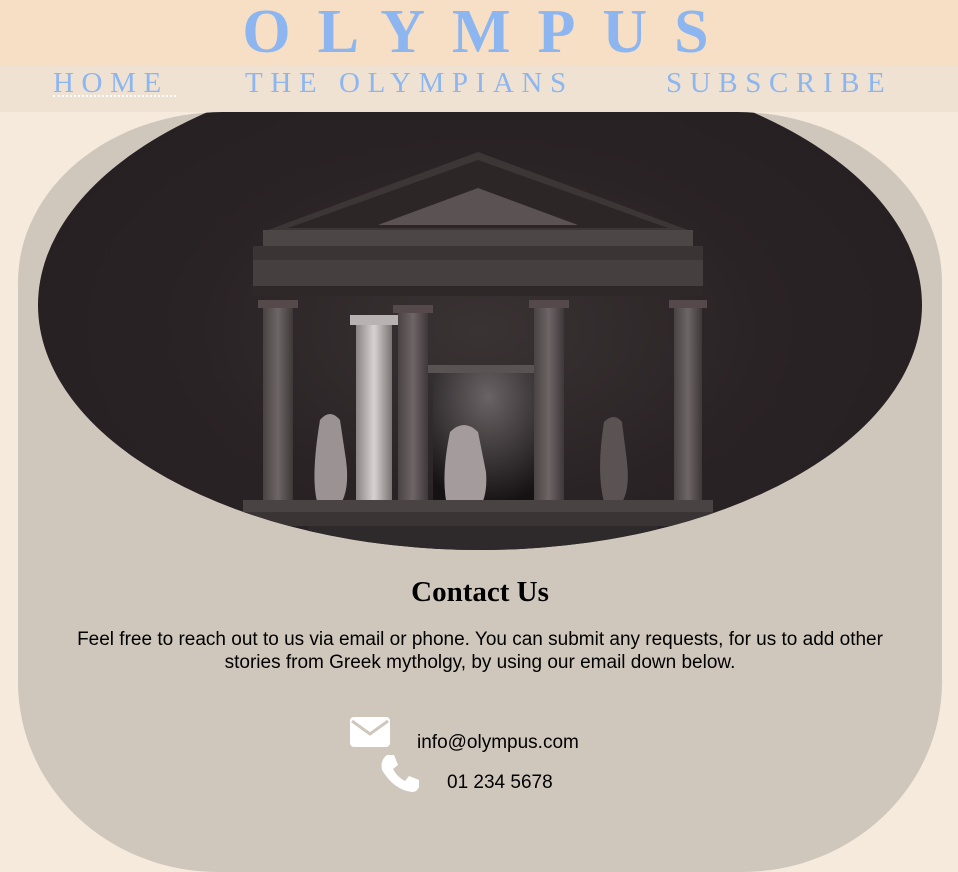 The height and width of the screenshot is (872, 958). I want to click on site-title: OLYMPUS, so click(489, 33).